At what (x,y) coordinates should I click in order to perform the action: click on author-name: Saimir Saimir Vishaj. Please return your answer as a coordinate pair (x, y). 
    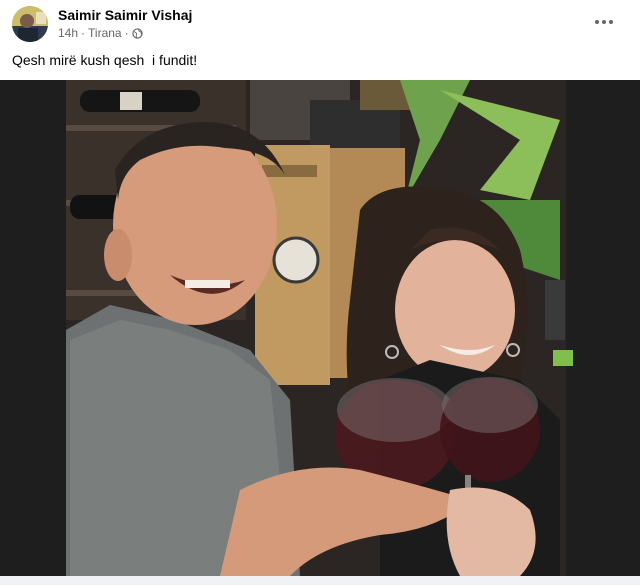
    Looking at the image, I should click on (125, 15).